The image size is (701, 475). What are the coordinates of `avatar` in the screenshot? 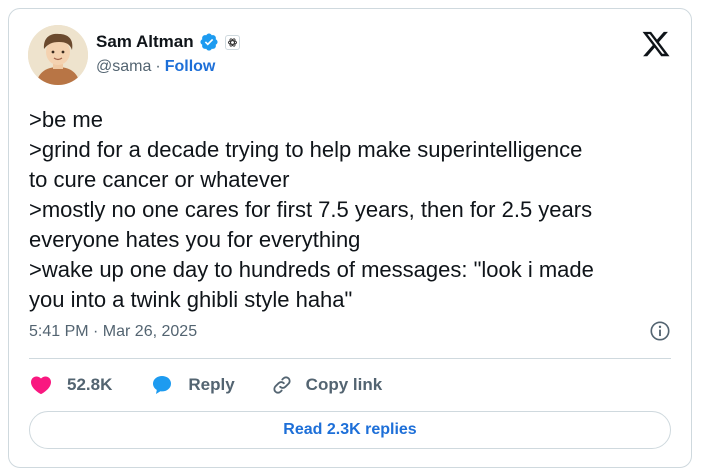 It's located at (58, 55).